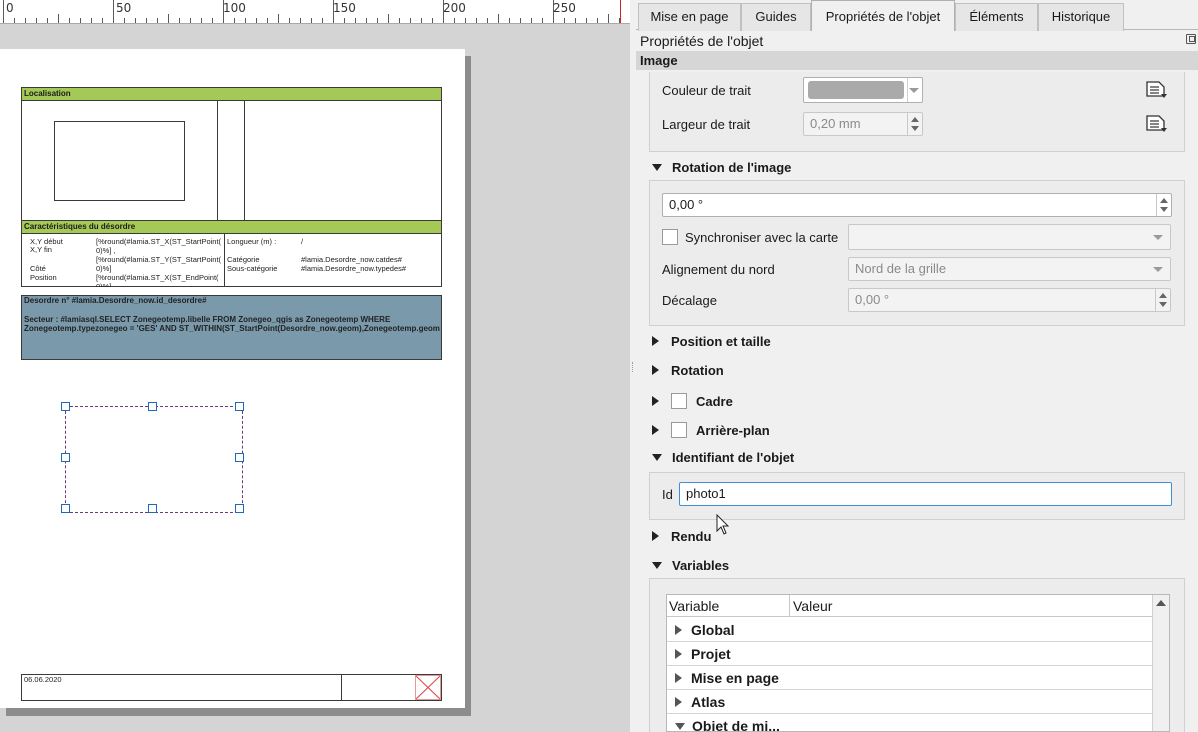  What do you see at coordinates (1009, 237) in the screenshot?
I see `sync-map-combobox` at bounding box center [1009, 237].